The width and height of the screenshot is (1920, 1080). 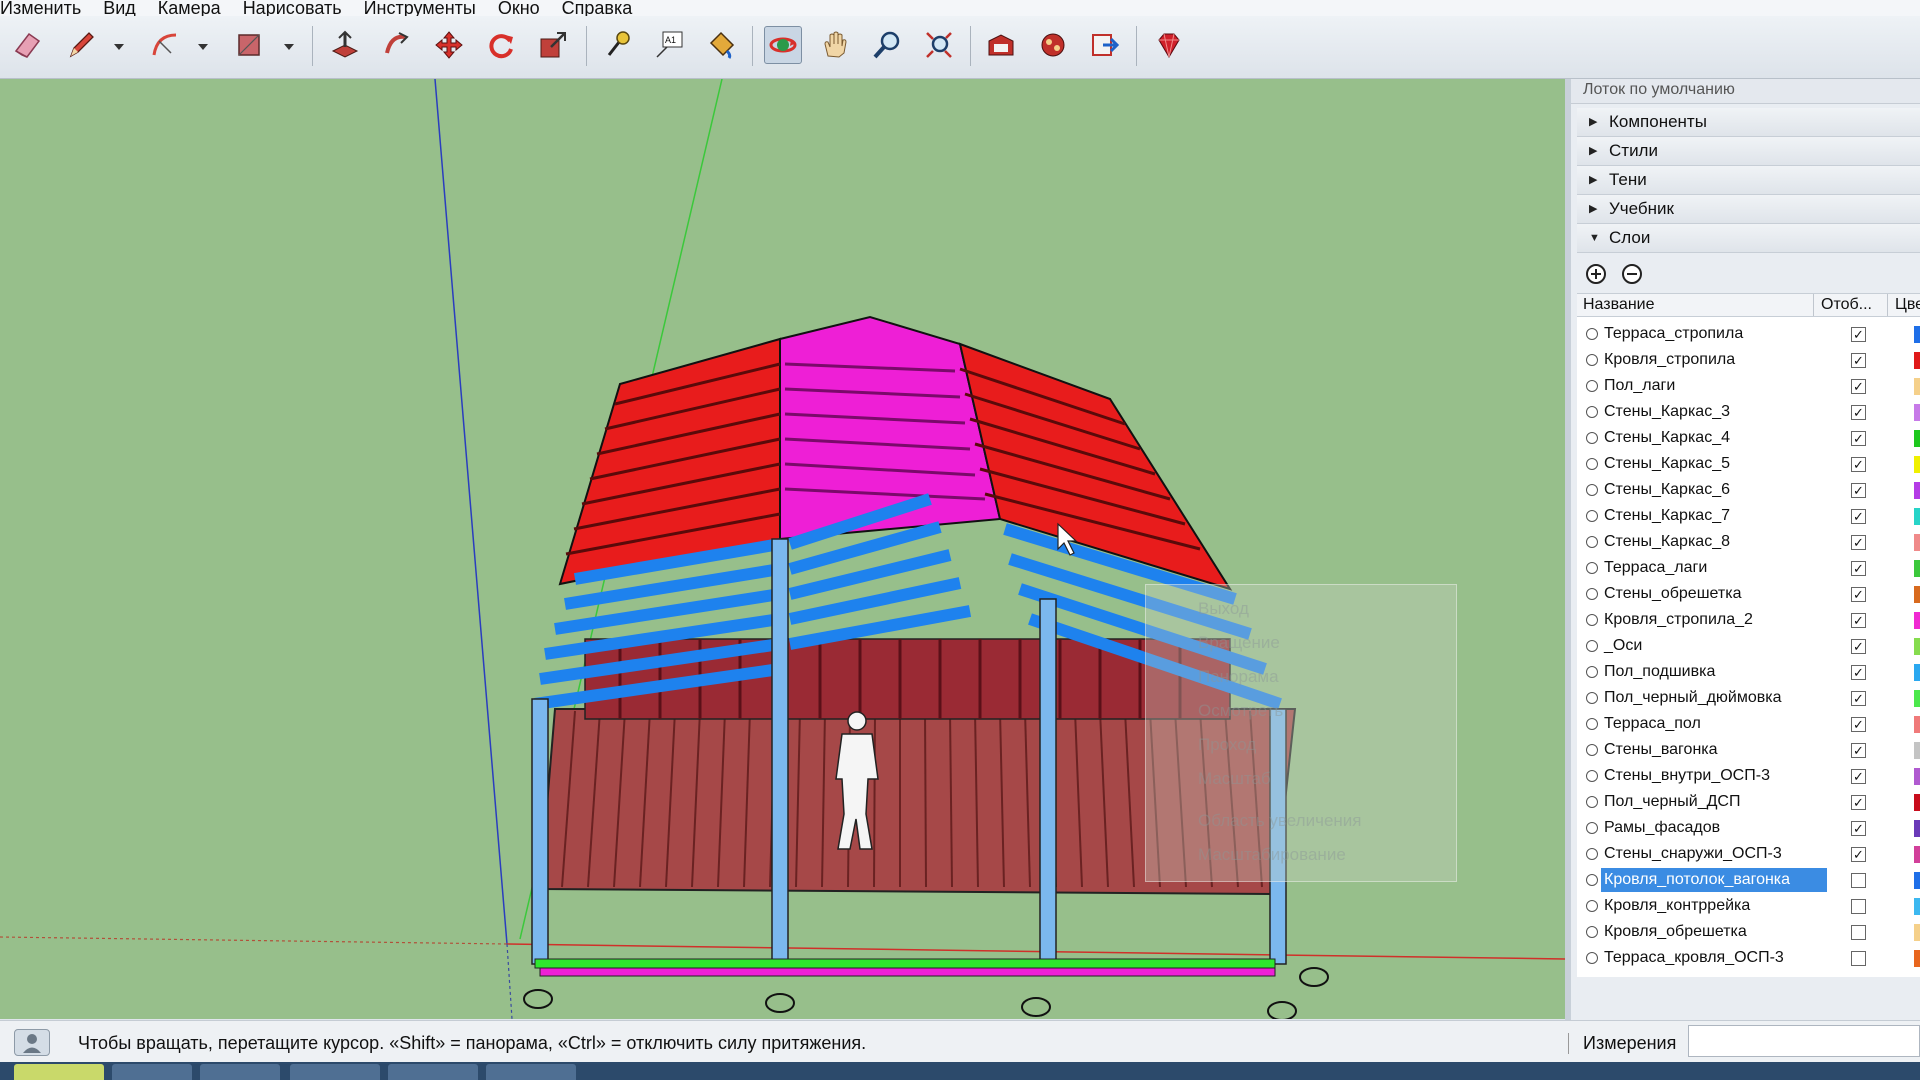 What do you see at coordinates (1661, 750) in the screenshot?
I see `layer-name: Стены_вагонка` at bounding box center [1661, 750].